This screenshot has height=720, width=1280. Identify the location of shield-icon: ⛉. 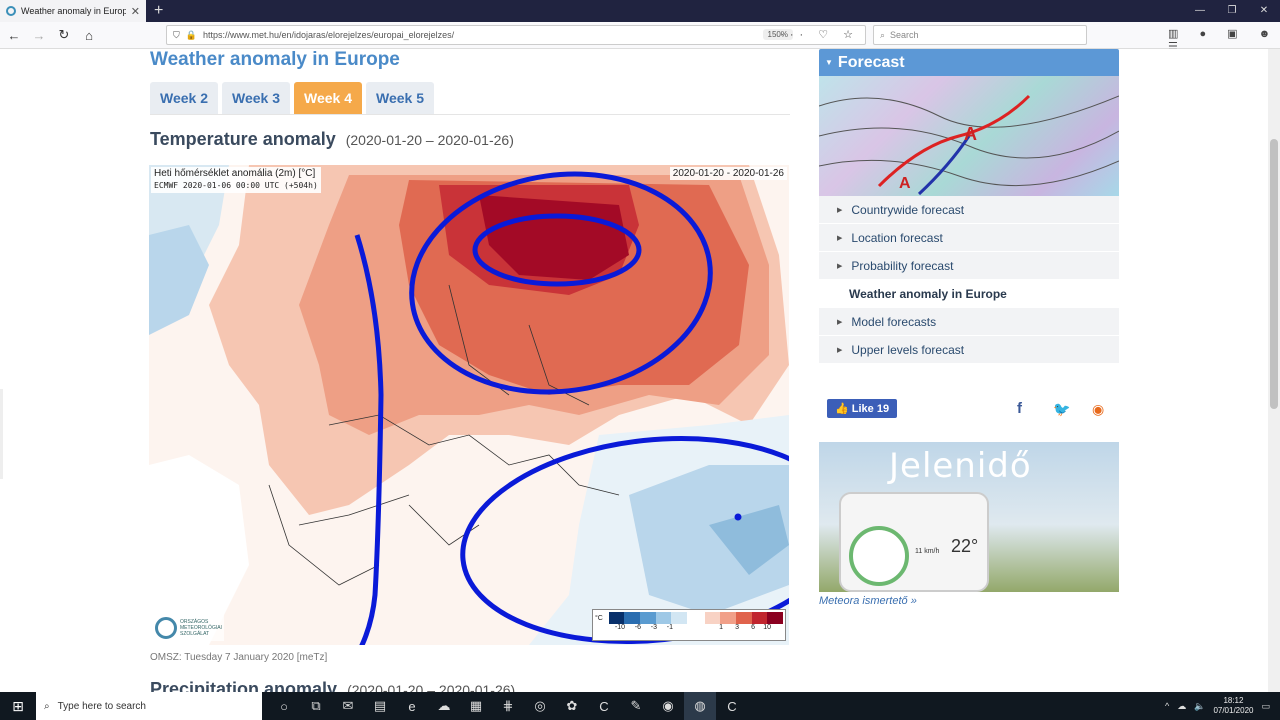
(176, 35).